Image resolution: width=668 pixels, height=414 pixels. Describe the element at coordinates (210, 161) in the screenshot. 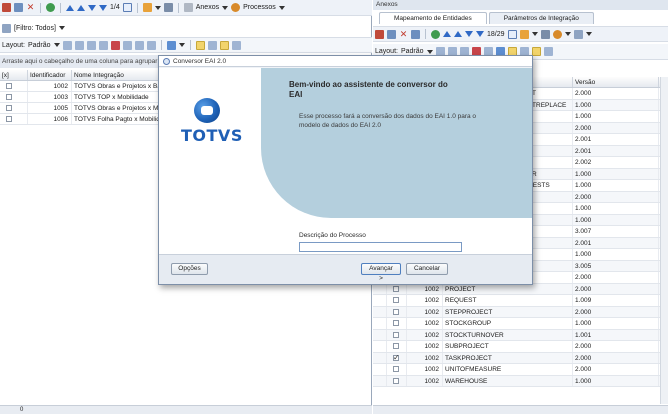

I see `logo-panel: TOTVS` at that location.